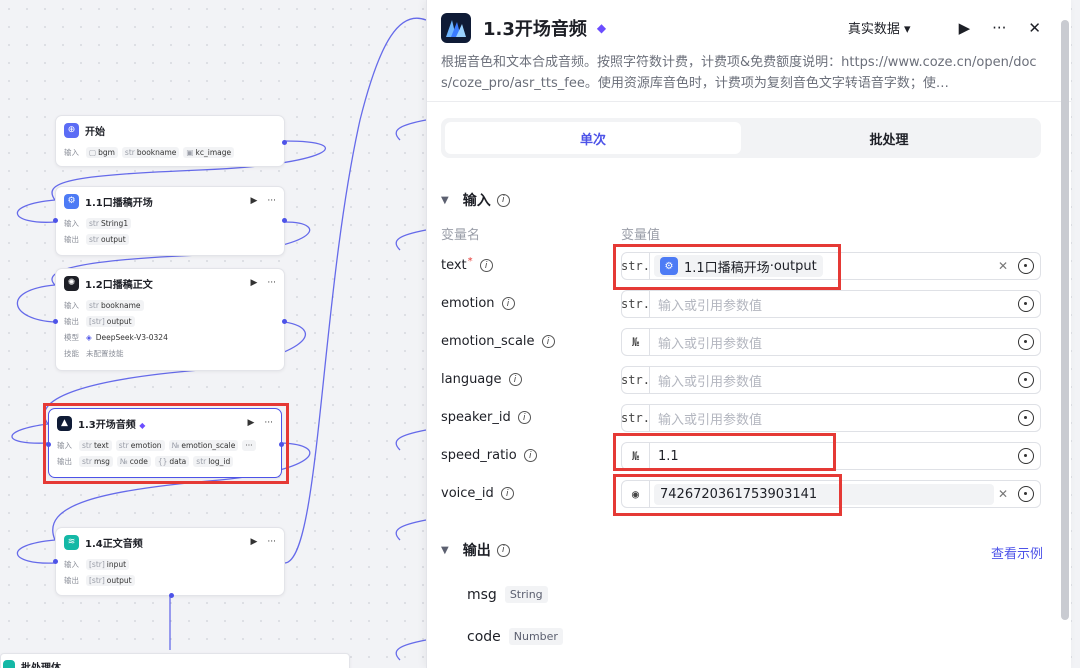 The height and width of the screenshot is (668, 1080). What do you see at coordinates (468, 303) in the screenshot?
I see `param-name: emotion` at bounding box center [468, 303].